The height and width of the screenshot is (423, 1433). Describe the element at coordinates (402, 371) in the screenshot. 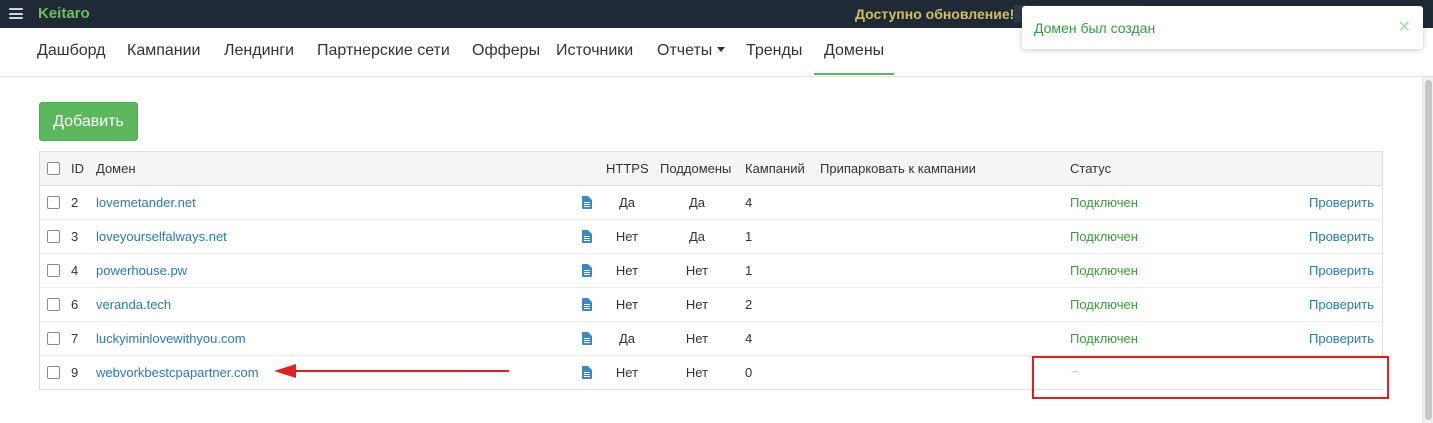

I see `annotation-arrow-line` at that location.